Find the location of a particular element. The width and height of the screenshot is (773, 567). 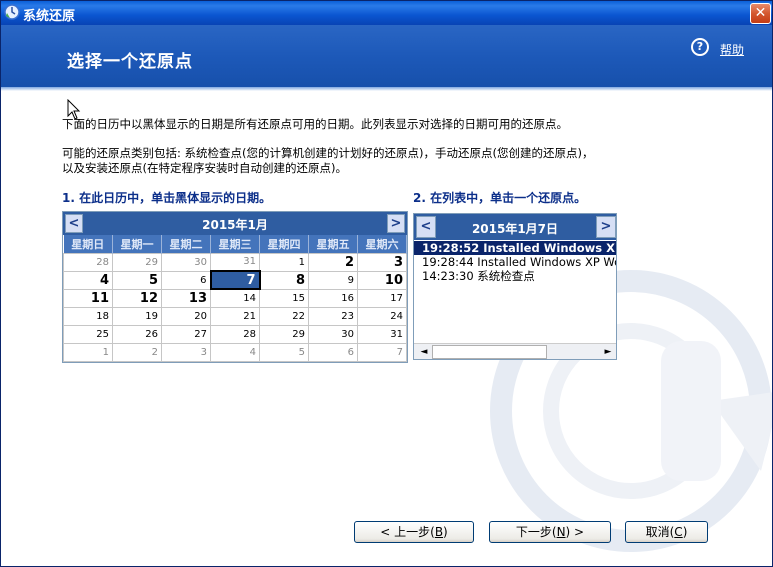

step-1-label: 1. 在此日历中，单击黑体显示的日期。 is located at coordinates (167, 198).